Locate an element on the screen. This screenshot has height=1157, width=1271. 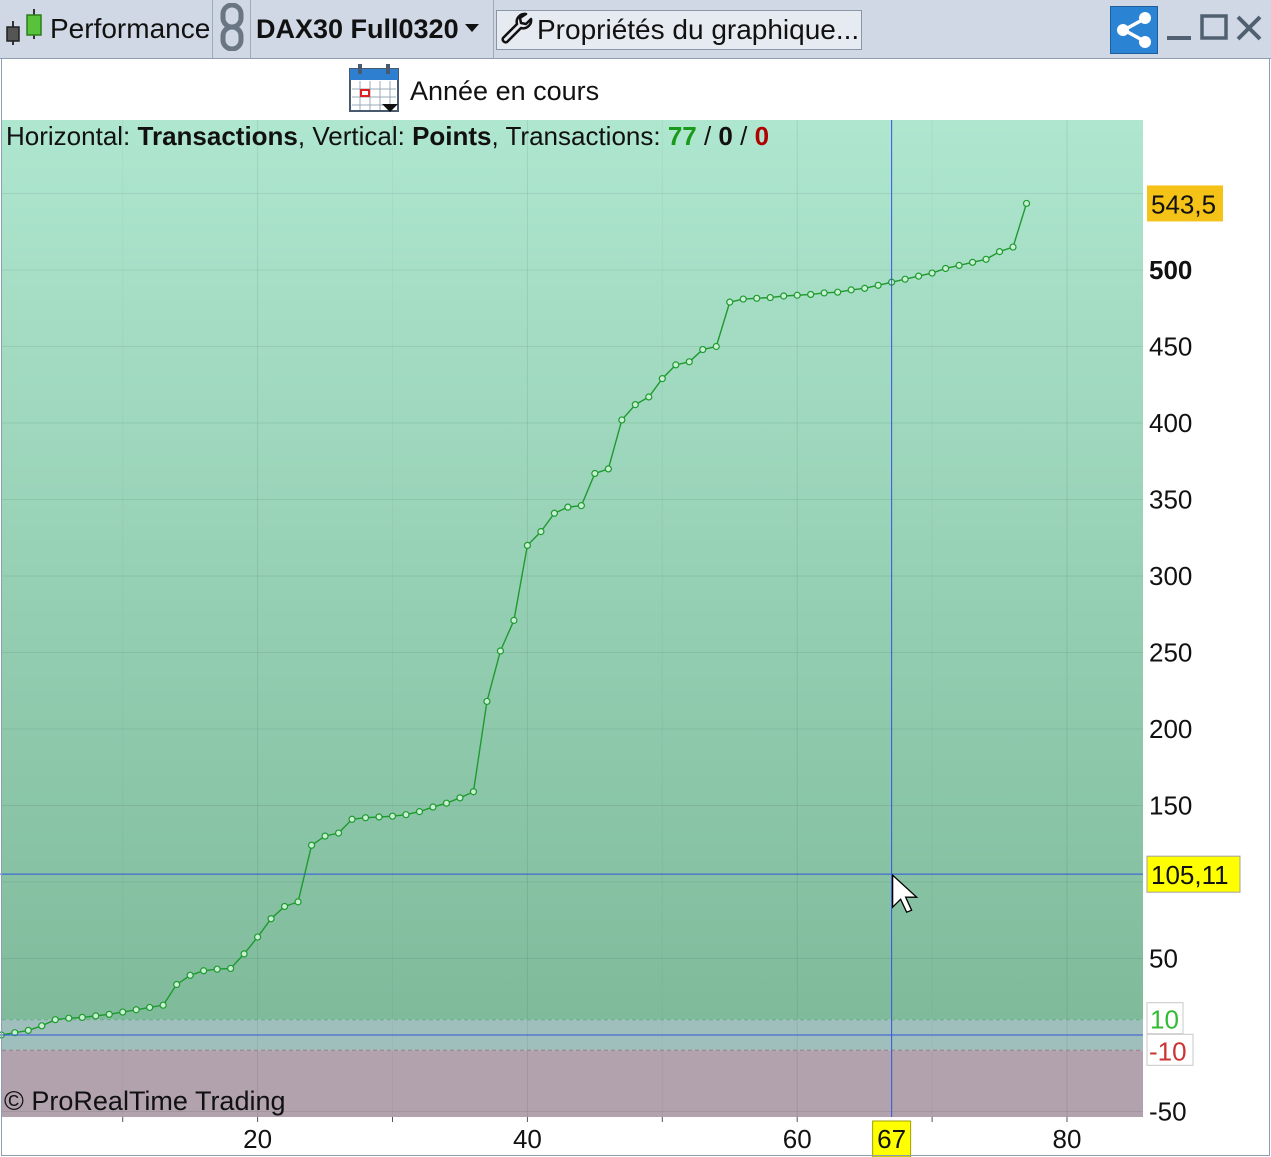
y-tick-label: -50 is located at coordinates (1168, 1112).